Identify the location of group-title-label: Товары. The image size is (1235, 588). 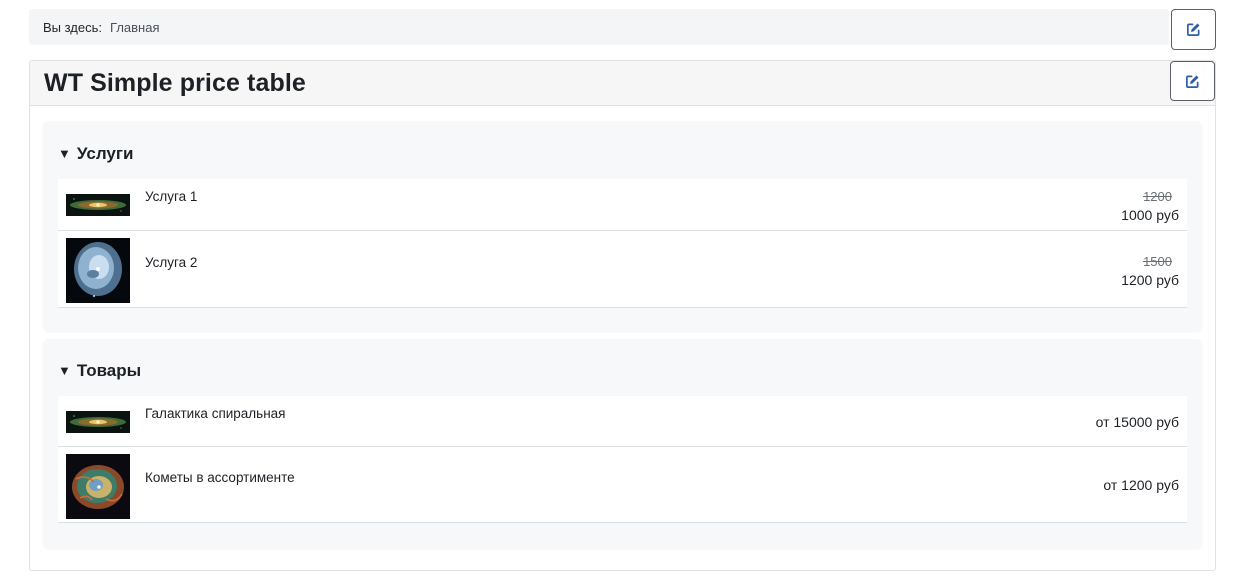
(109, 370).